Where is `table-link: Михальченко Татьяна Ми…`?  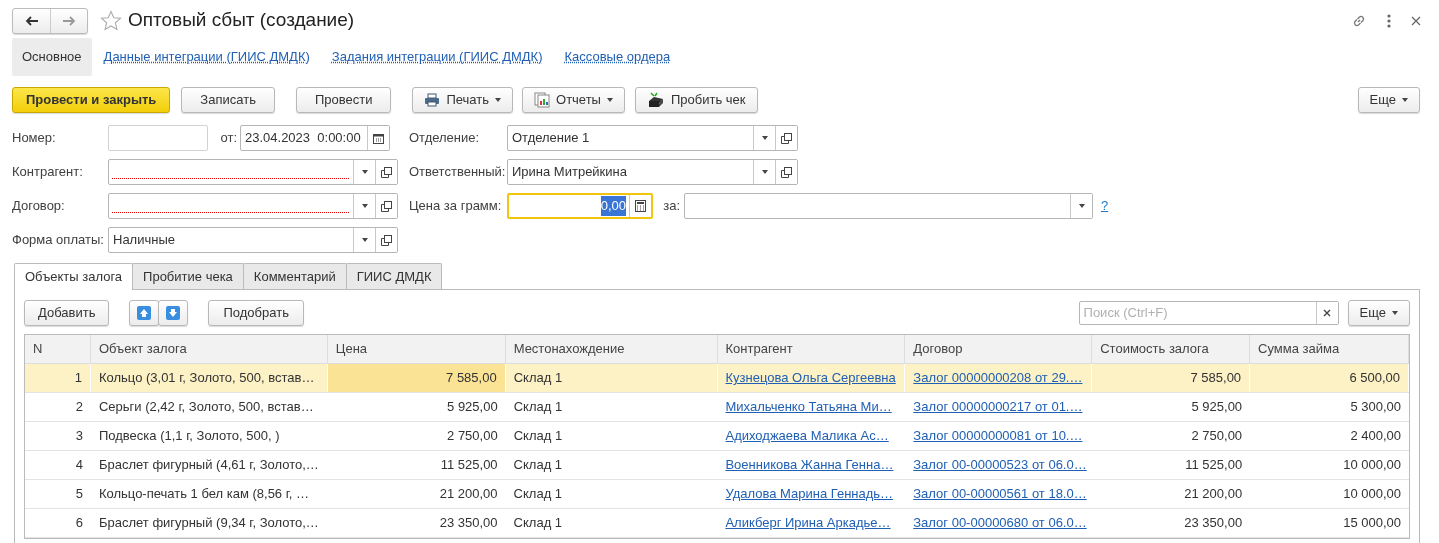
table-link: Михальченко Татьяна Ми… is located at coordinates (808, 407).